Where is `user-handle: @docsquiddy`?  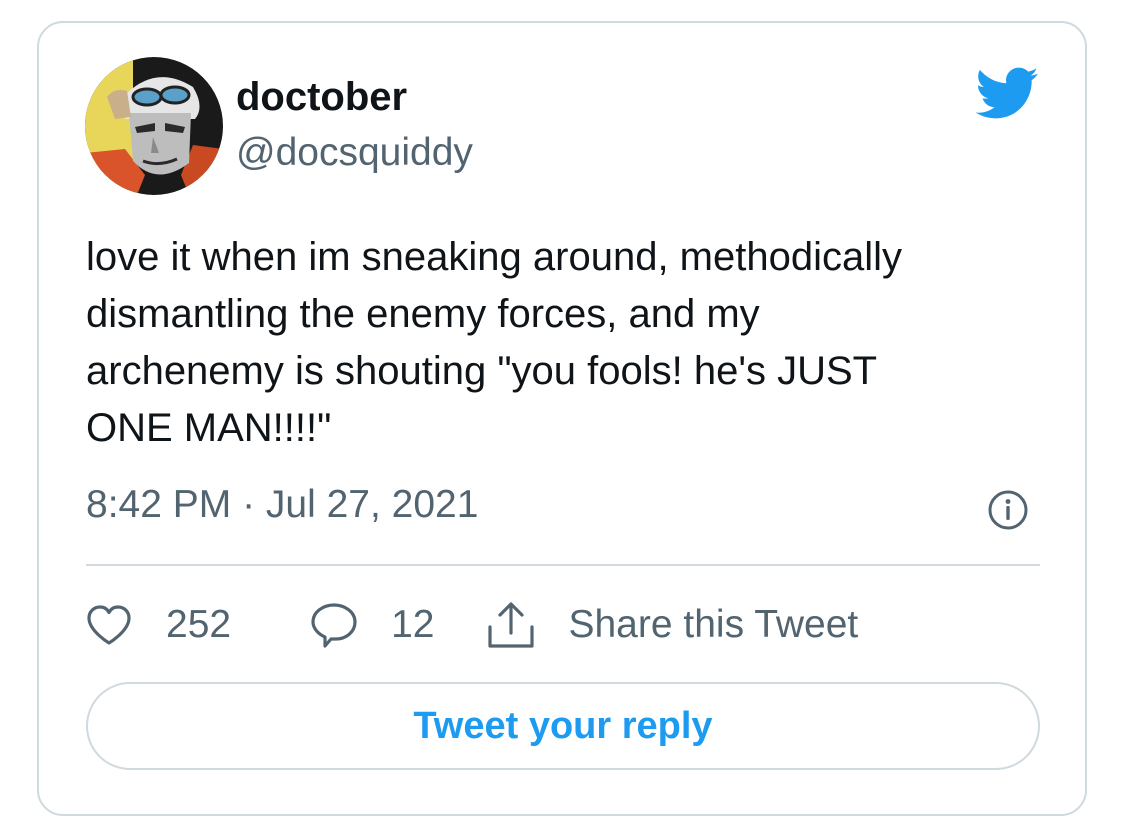
user-handle: @docsquiddy is located at coordinates (354, 153).